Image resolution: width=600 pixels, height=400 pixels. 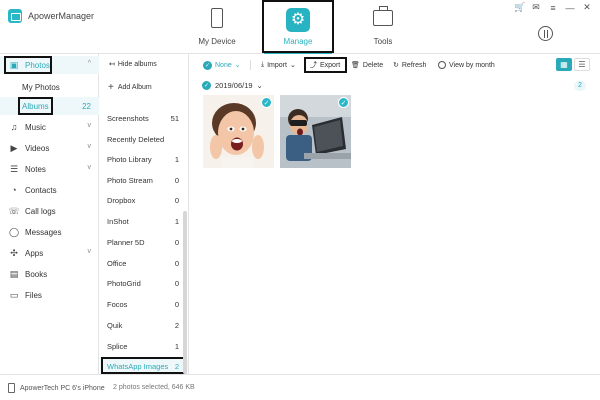 I want to click on phone-icon, so click(x=11, y=388).